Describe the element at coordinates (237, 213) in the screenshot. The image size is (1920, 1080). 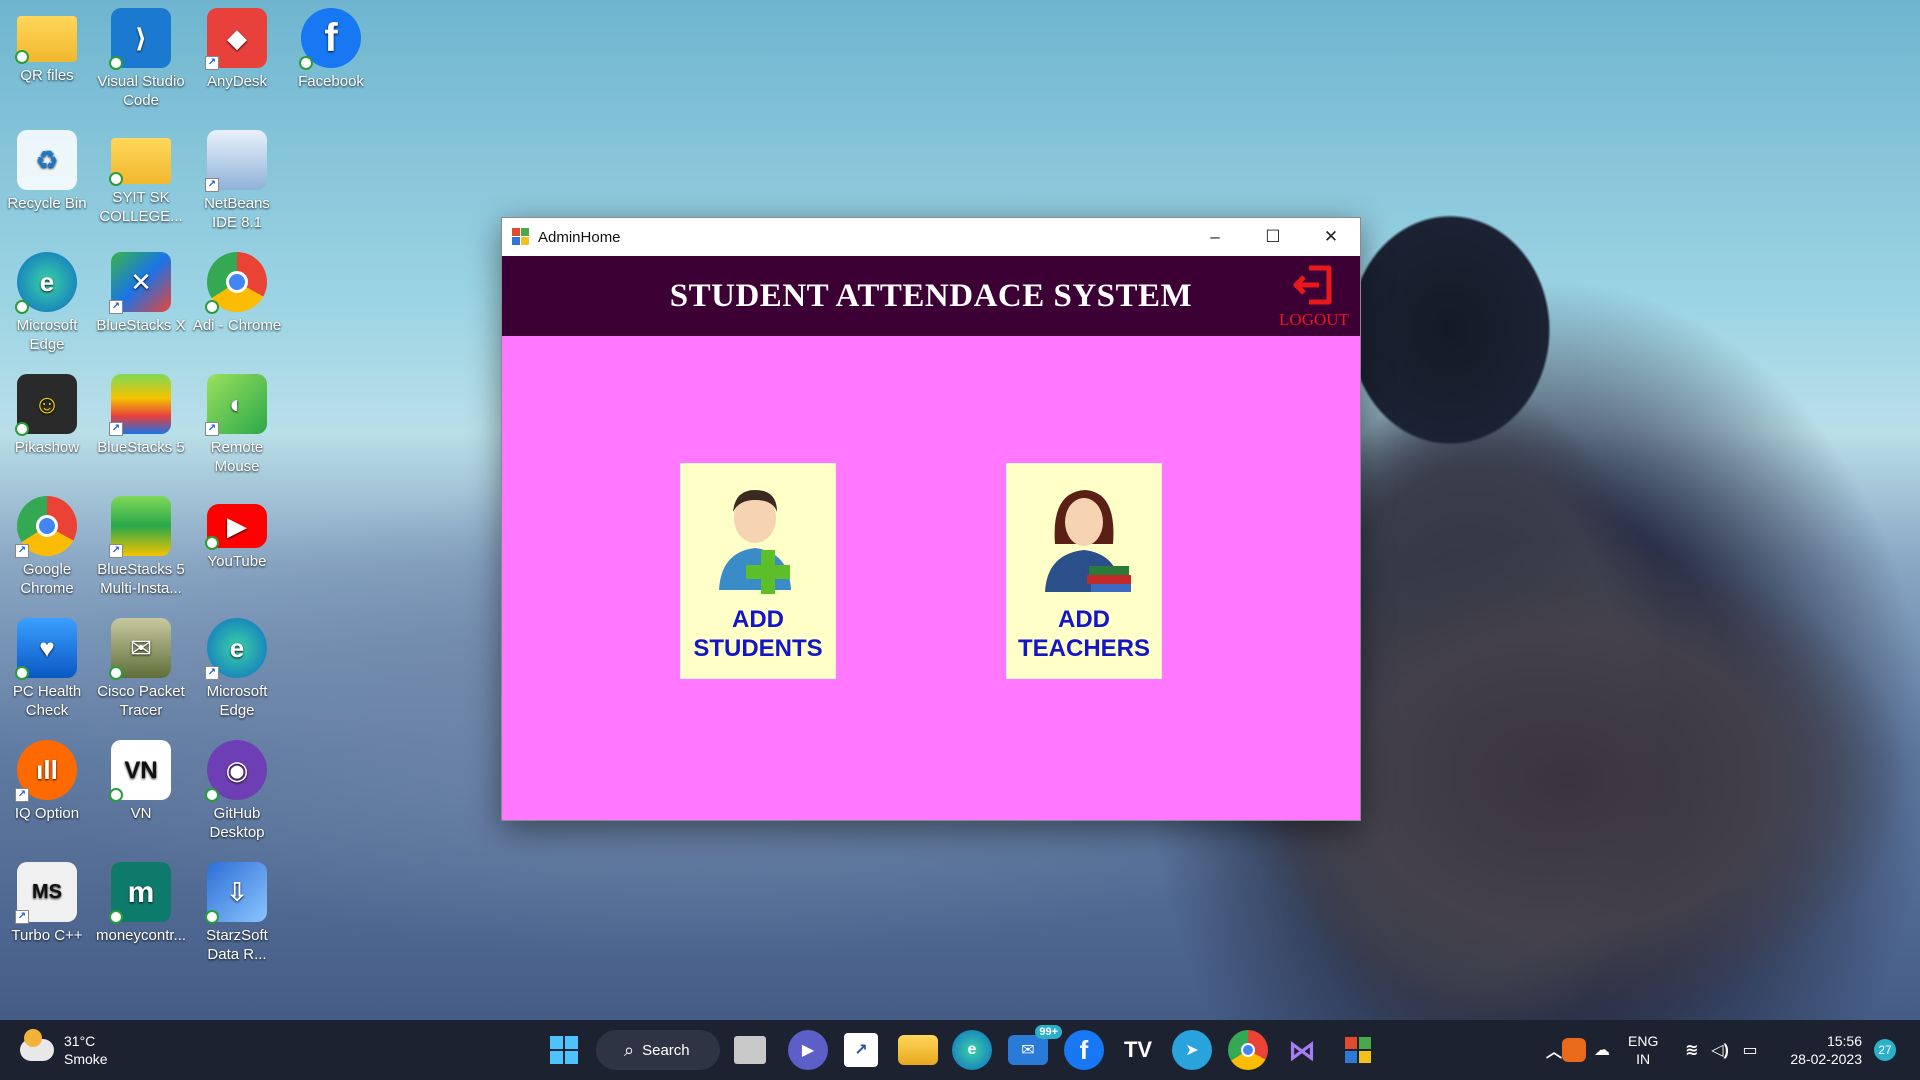
I see `desktop-icon-label: NetBeans IDE 8.1` at that location.